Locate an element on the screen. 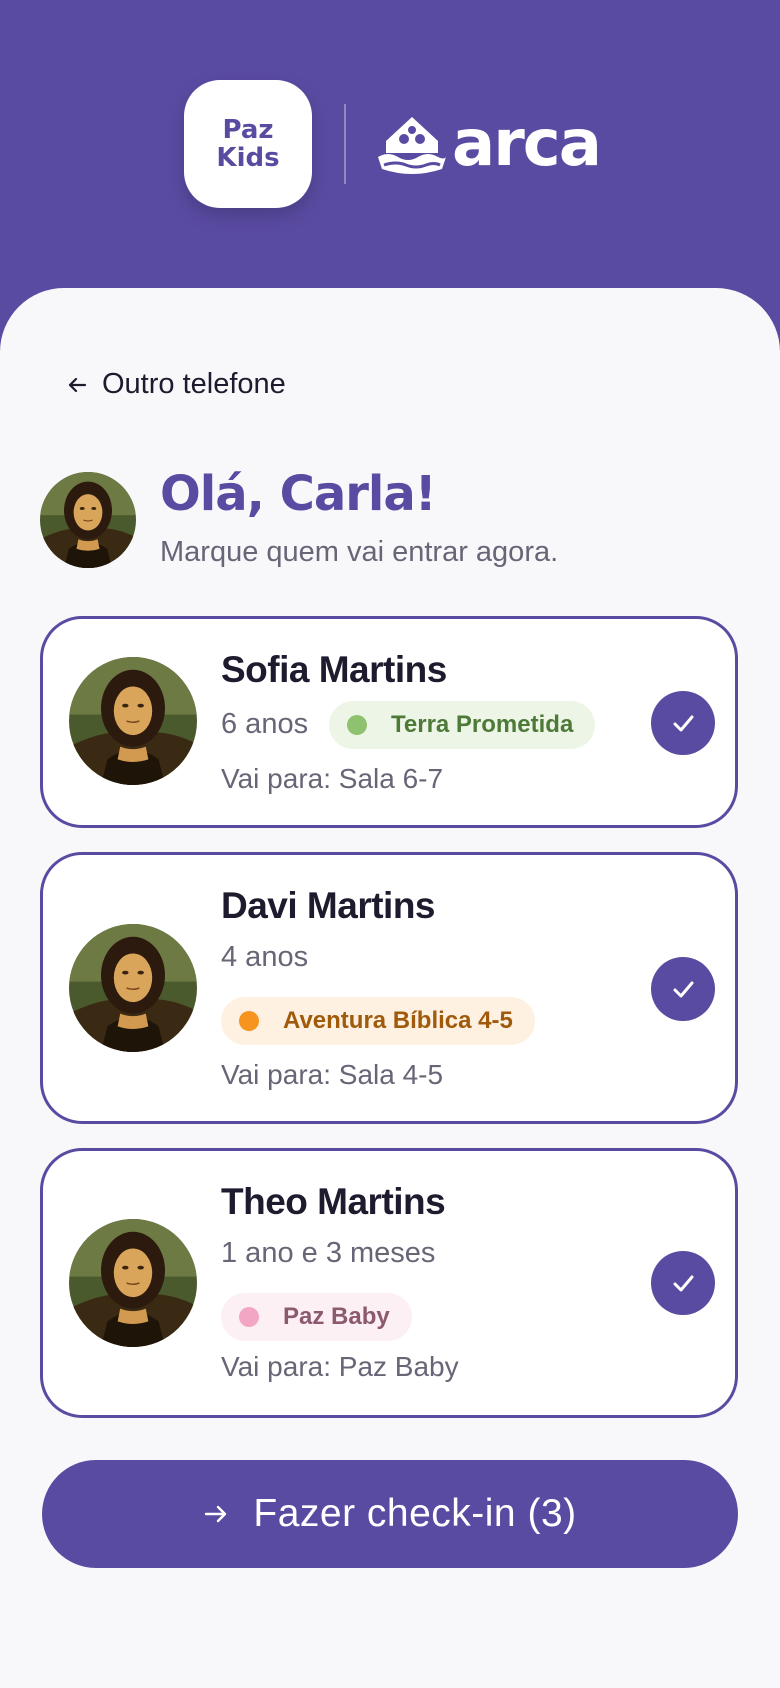 This screenshot has height=1688, width=780. child-name: Sofia Martins is located at coordinates (334, 669).